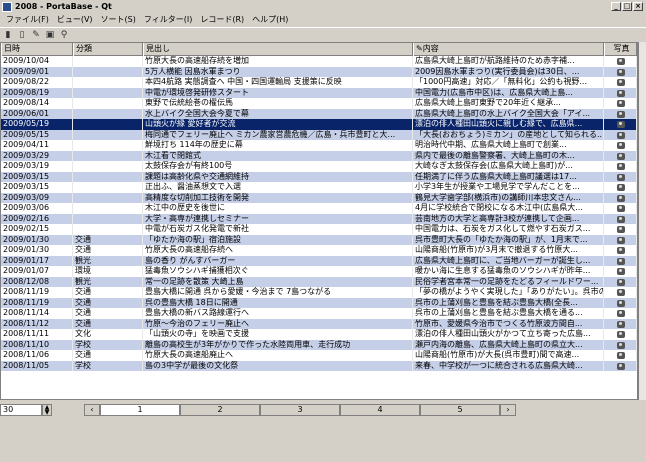 The width and height of the screenshot is (646, 462). Describe the element at coordinates (36, 35) in the screenshot. I see `edit-record-icon: ✎` at that location.